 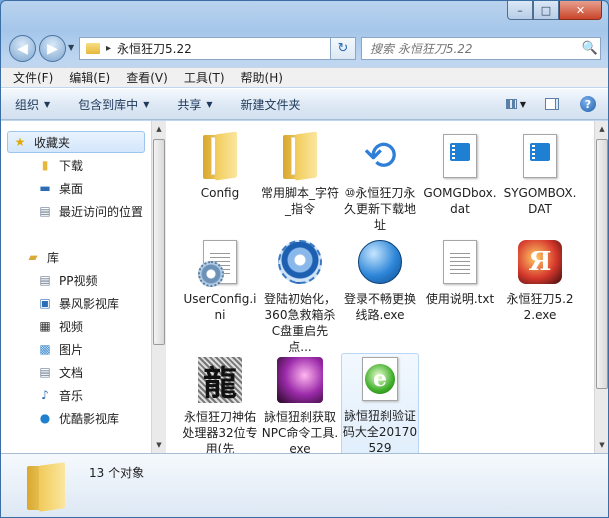 I want to click on recent-pages-dropdown: ▼, so click(x=71, y=47).